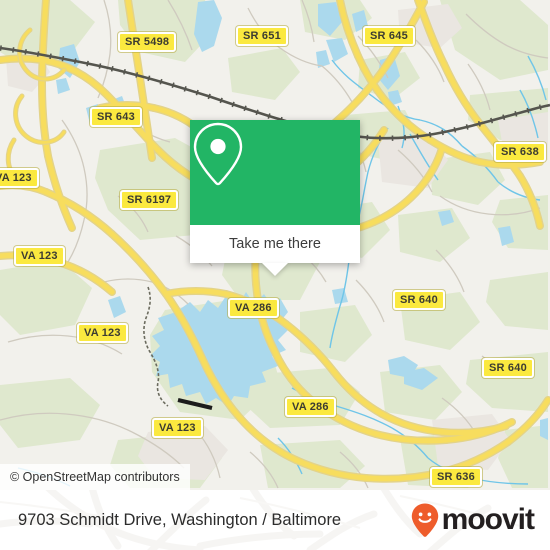 Image resolution: width=550 pixels, height=550 pixels. I want to click on moovit-smiley-pin-icon, so click(424, 520).